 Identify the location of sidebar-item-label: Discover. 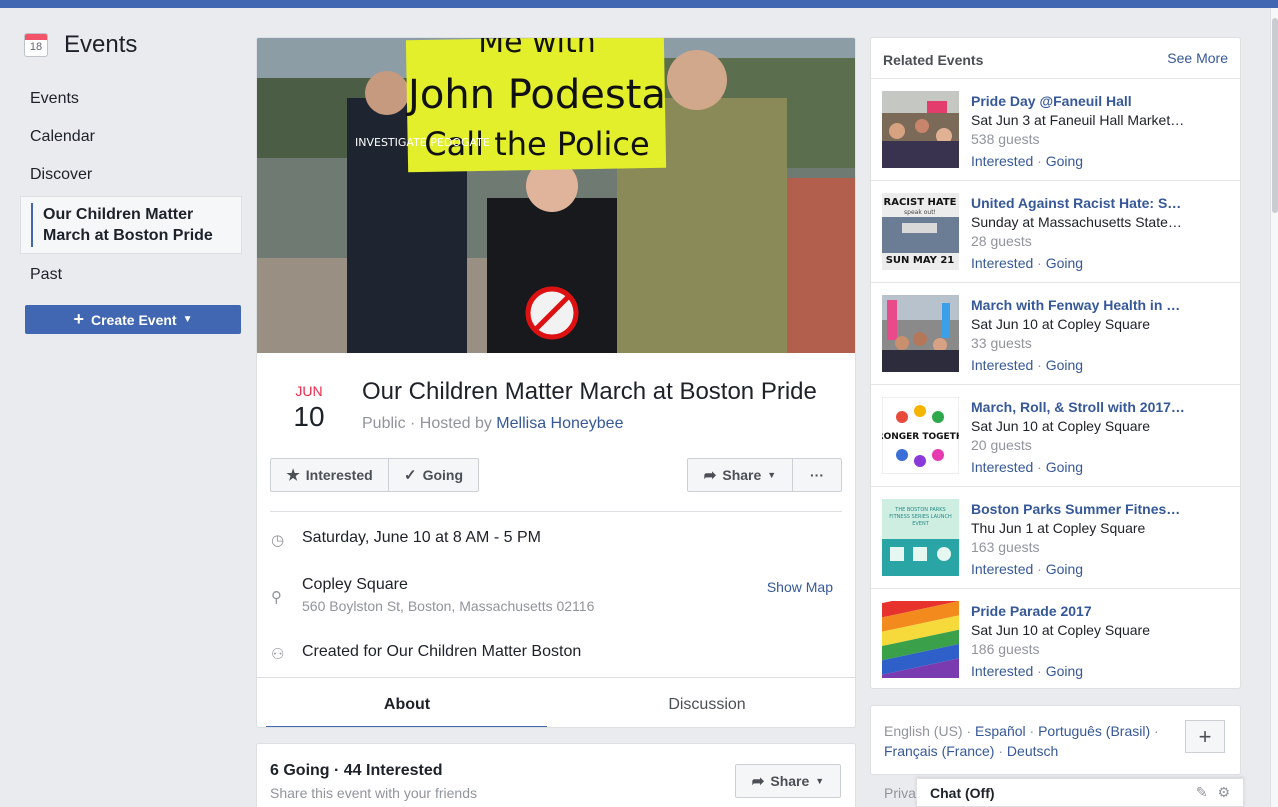
(61, 174).